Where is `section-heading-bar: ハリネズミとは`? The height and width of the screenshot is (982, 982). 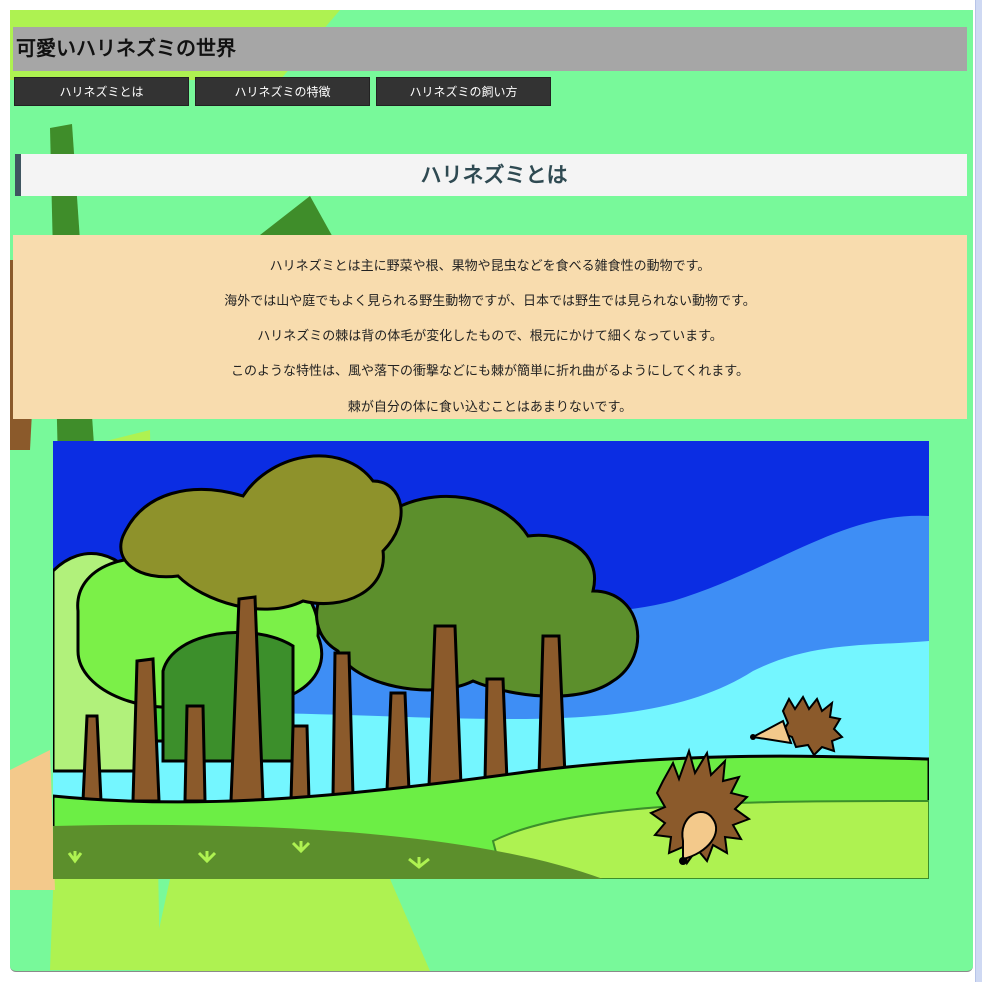 section-heading-bar: ハリネズミとは is located at coordinates (491, 175).